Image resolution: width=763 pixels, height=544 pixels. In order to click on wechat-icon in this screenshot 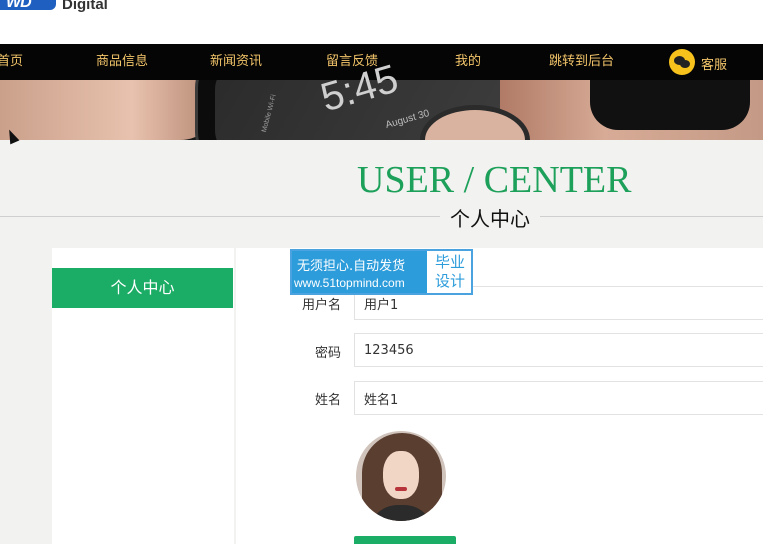, I will do `click(682, 62)`.